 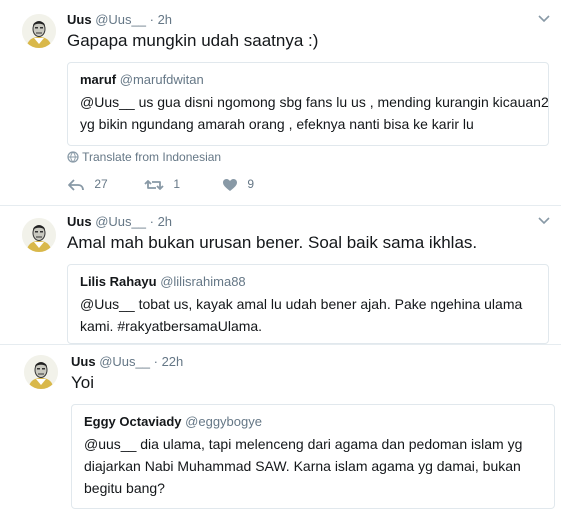 I want to click on quoted-header: Lilis Rahayu @lilisrahima88, so click(x=163, y=281).